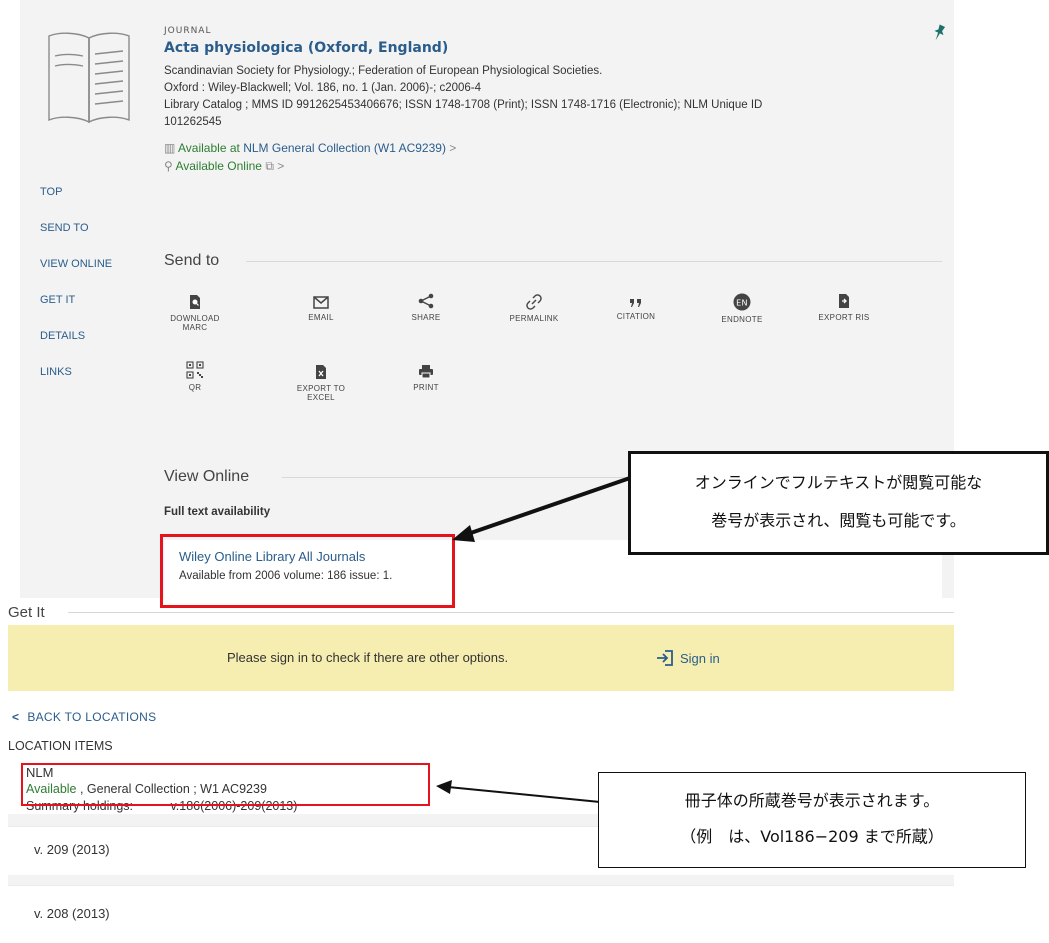 The width and height of the screenshot is (1049, 943). What do you see at coordinates (16, 717) in the screenshot?
I see `chevron-left-icon: <` at bounding box center [16, 717].